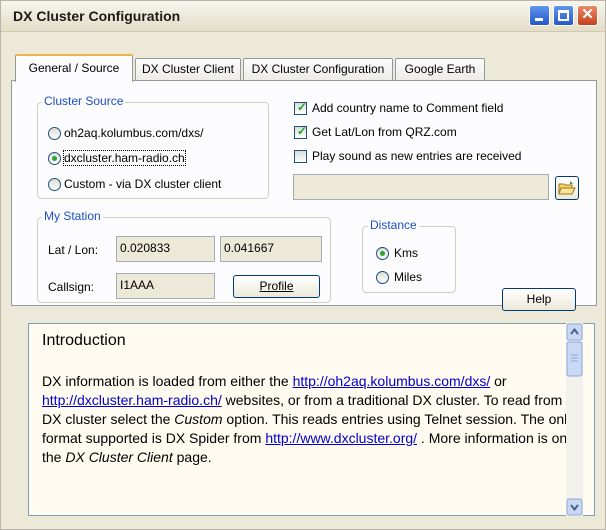 The image size is (606, 530). I want to click on get-latlon-label: Get Lat/Lon from QRZ.com, so click(384, 132).